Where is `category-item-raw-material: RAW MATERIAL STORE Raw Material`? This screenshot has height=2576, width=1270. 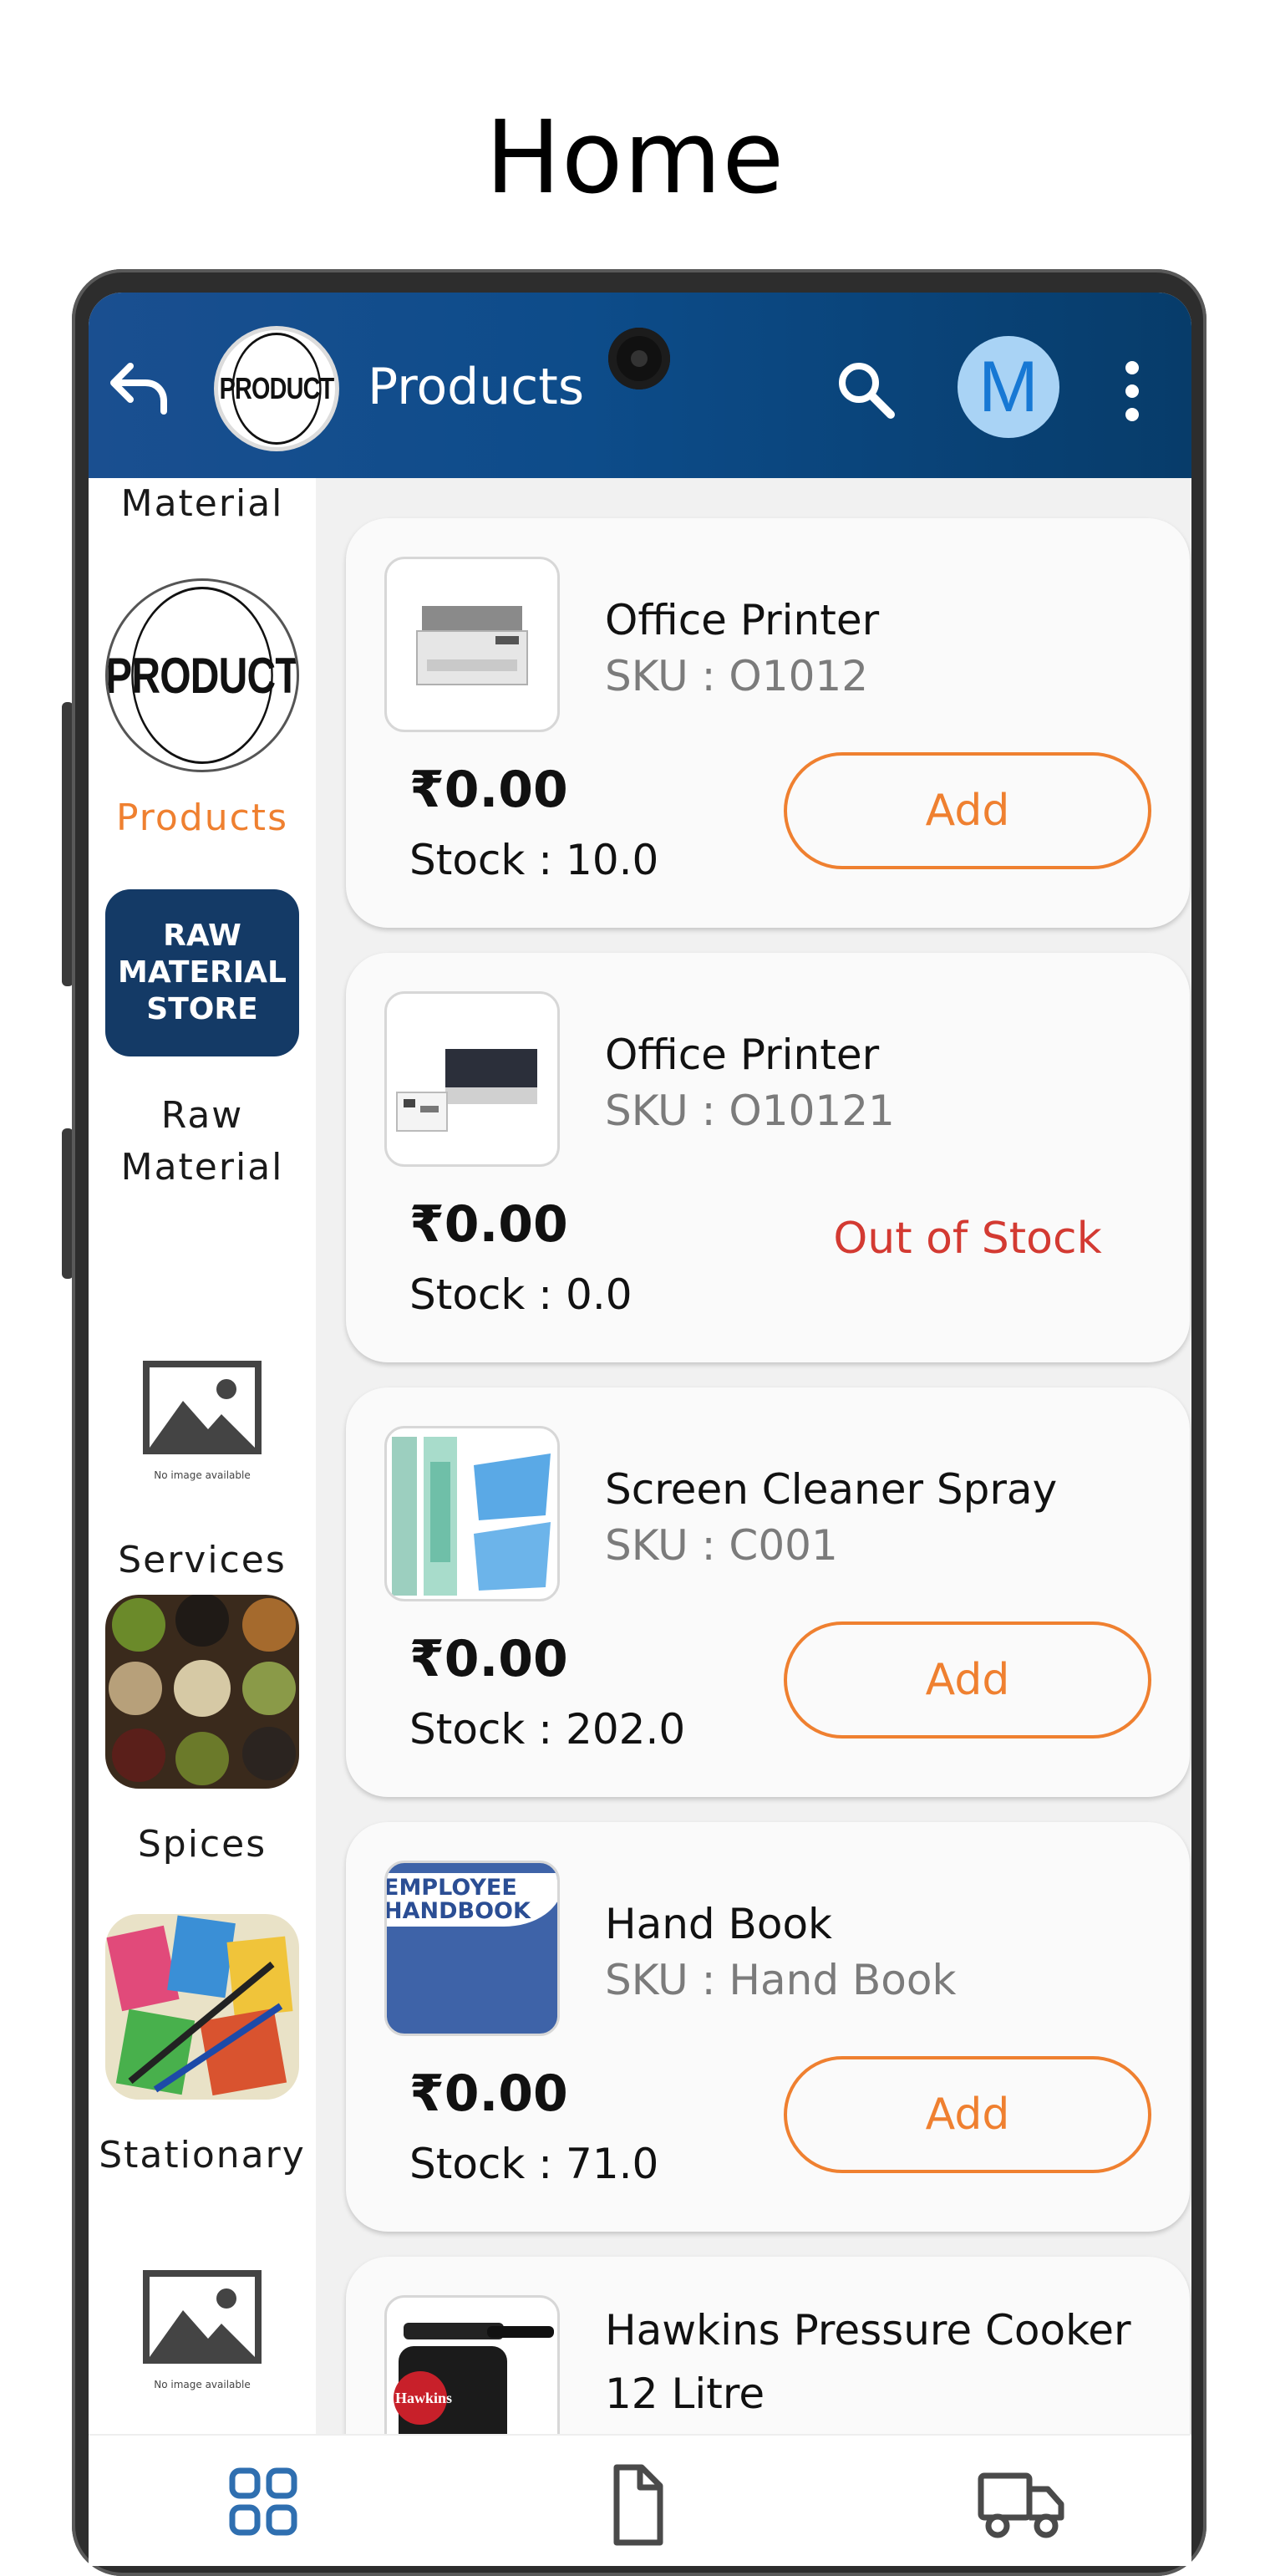 category-item-raw-material: RAW MATERIAL STORE Raw Material is located at coordinates (203, 1041).